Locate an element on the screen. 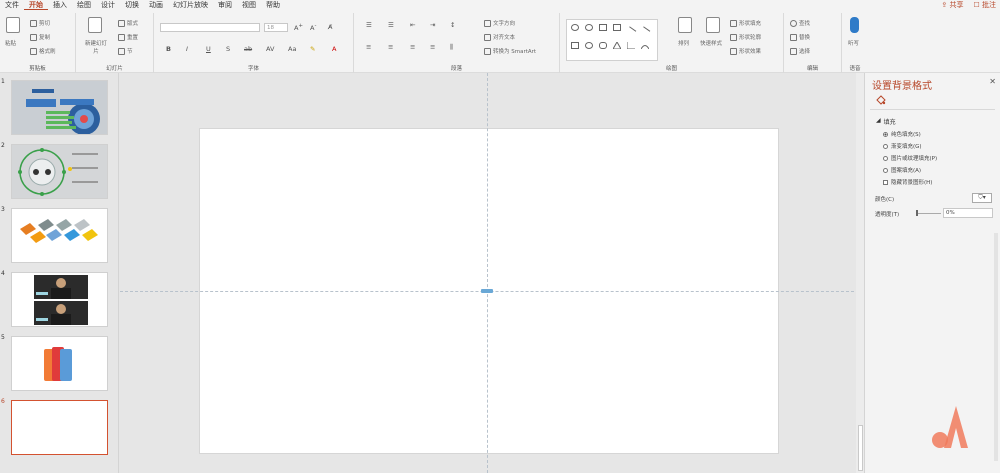  tab-help: 帮助 is located at coordinates (273, 5).